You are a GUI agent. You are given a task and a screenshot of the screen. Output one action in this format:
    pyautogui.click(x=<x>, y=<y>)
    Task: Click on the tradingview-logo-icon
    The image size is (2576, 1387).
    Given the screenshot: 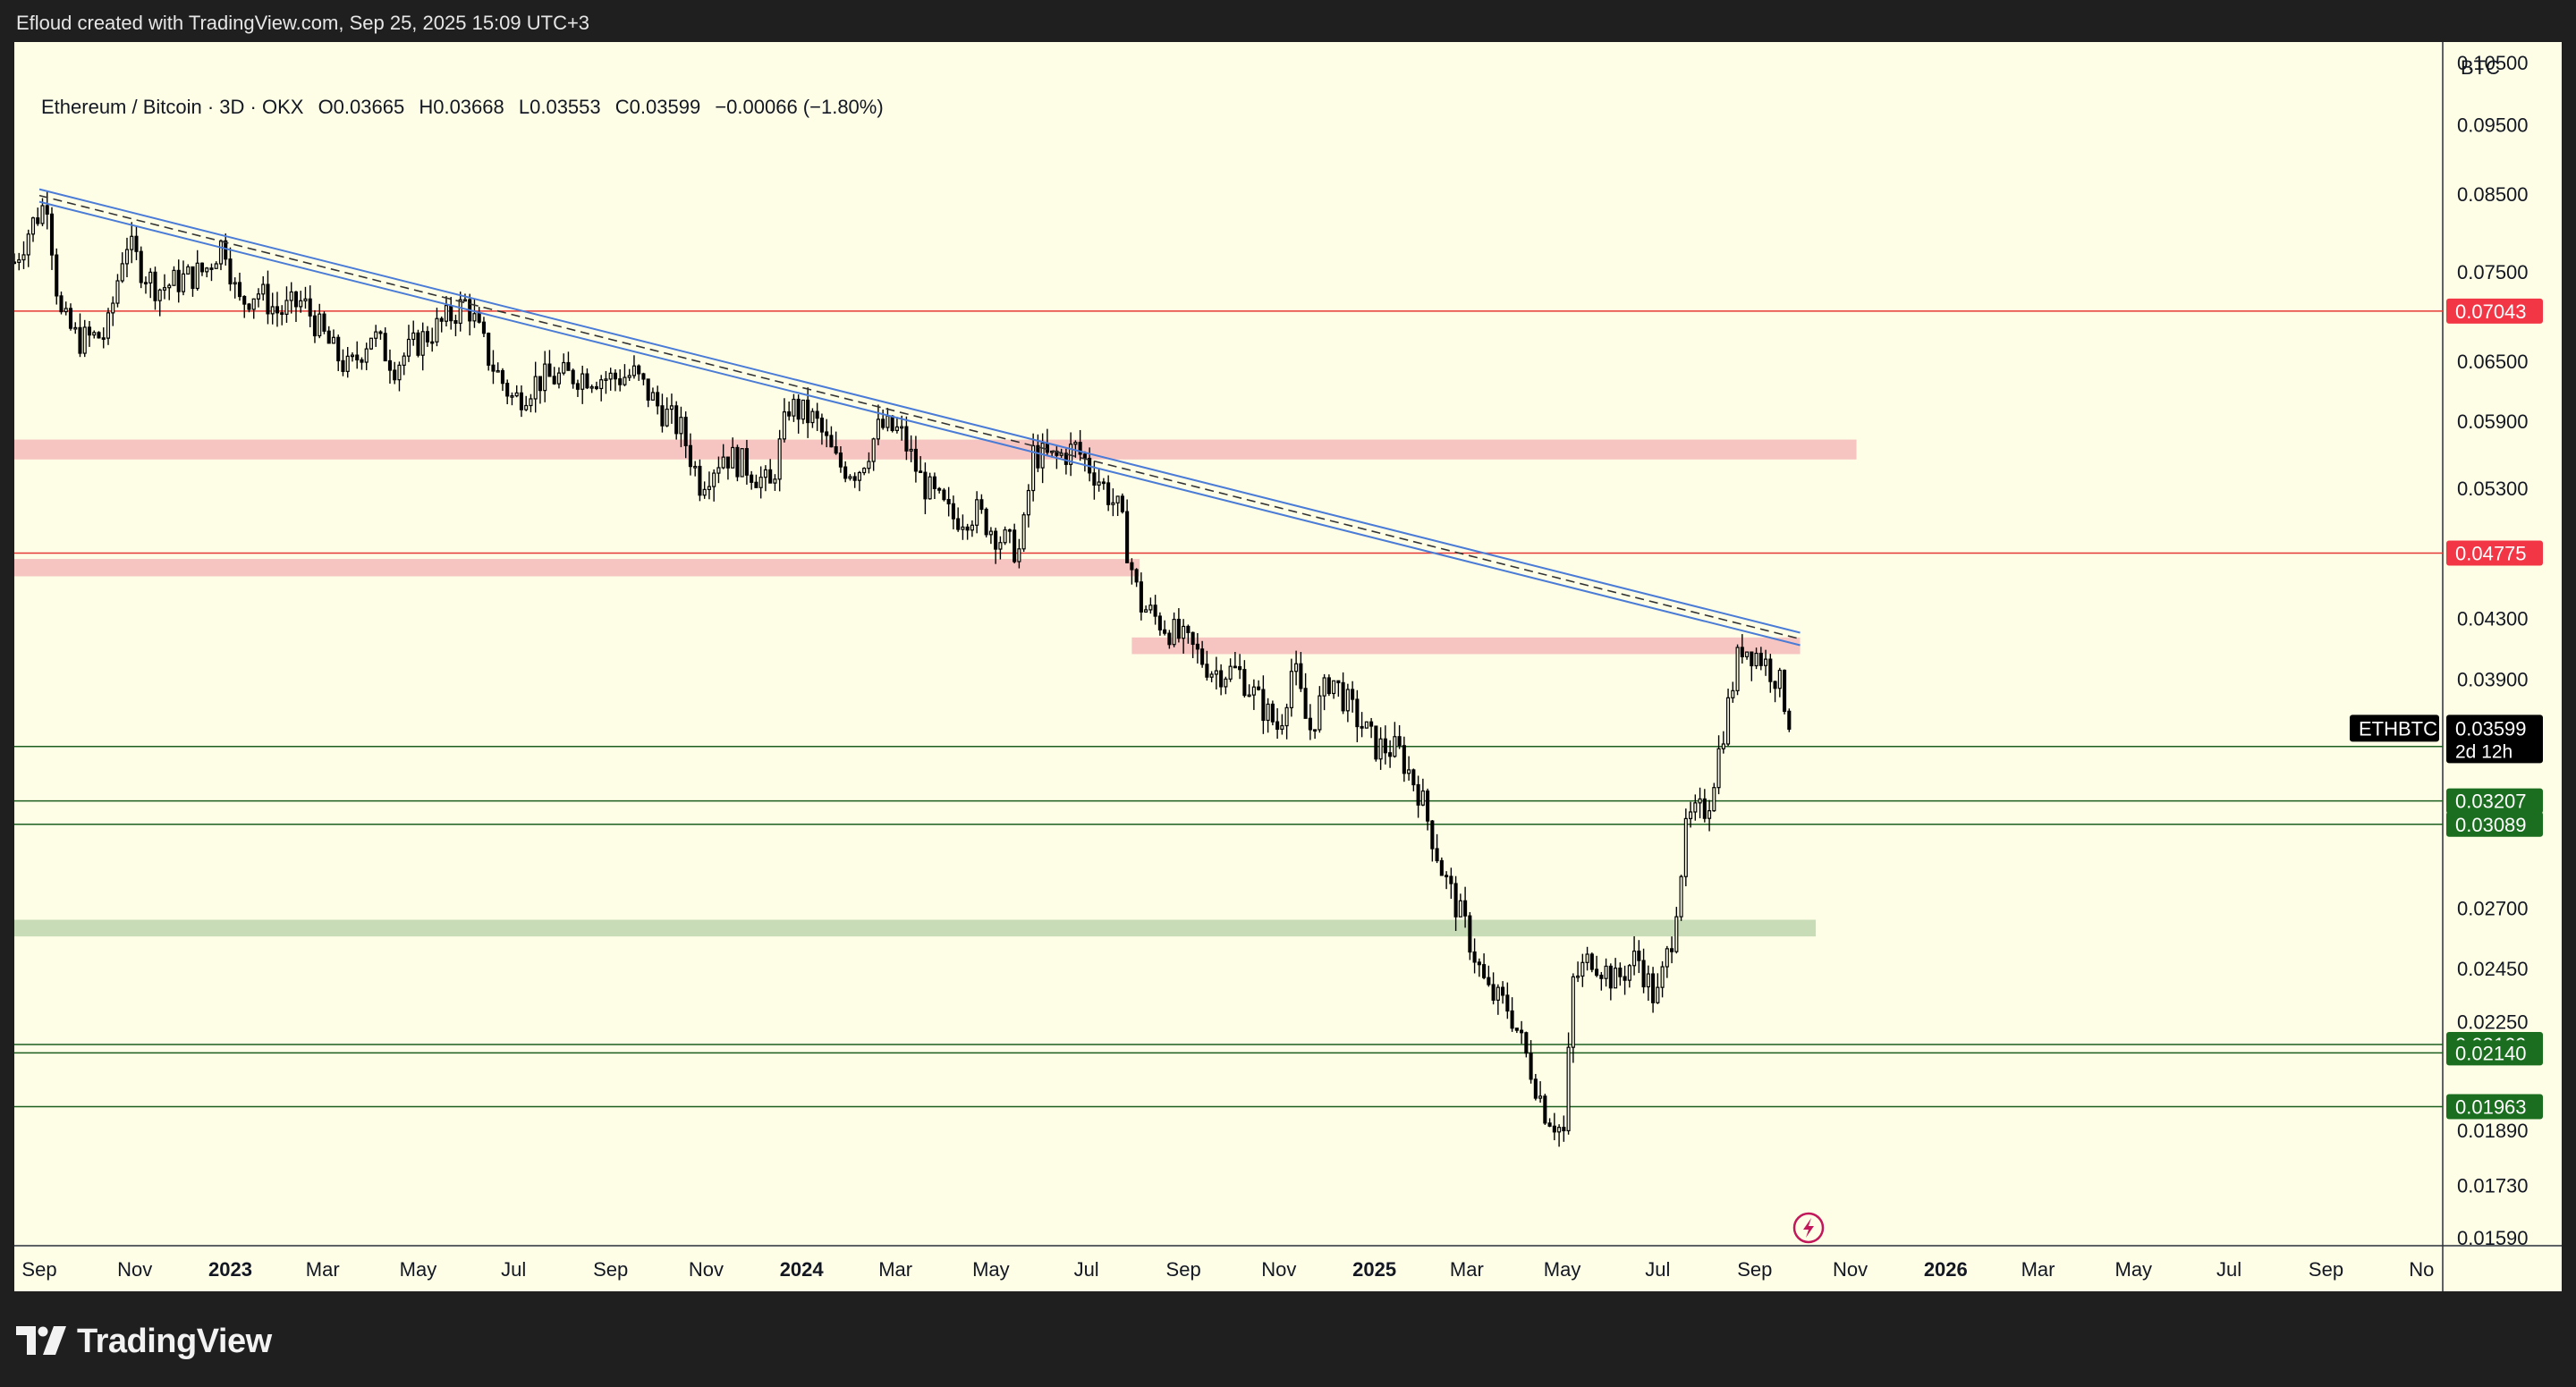 What is the action you would take?
    pyautogui.click(x=42, y=1341)
    